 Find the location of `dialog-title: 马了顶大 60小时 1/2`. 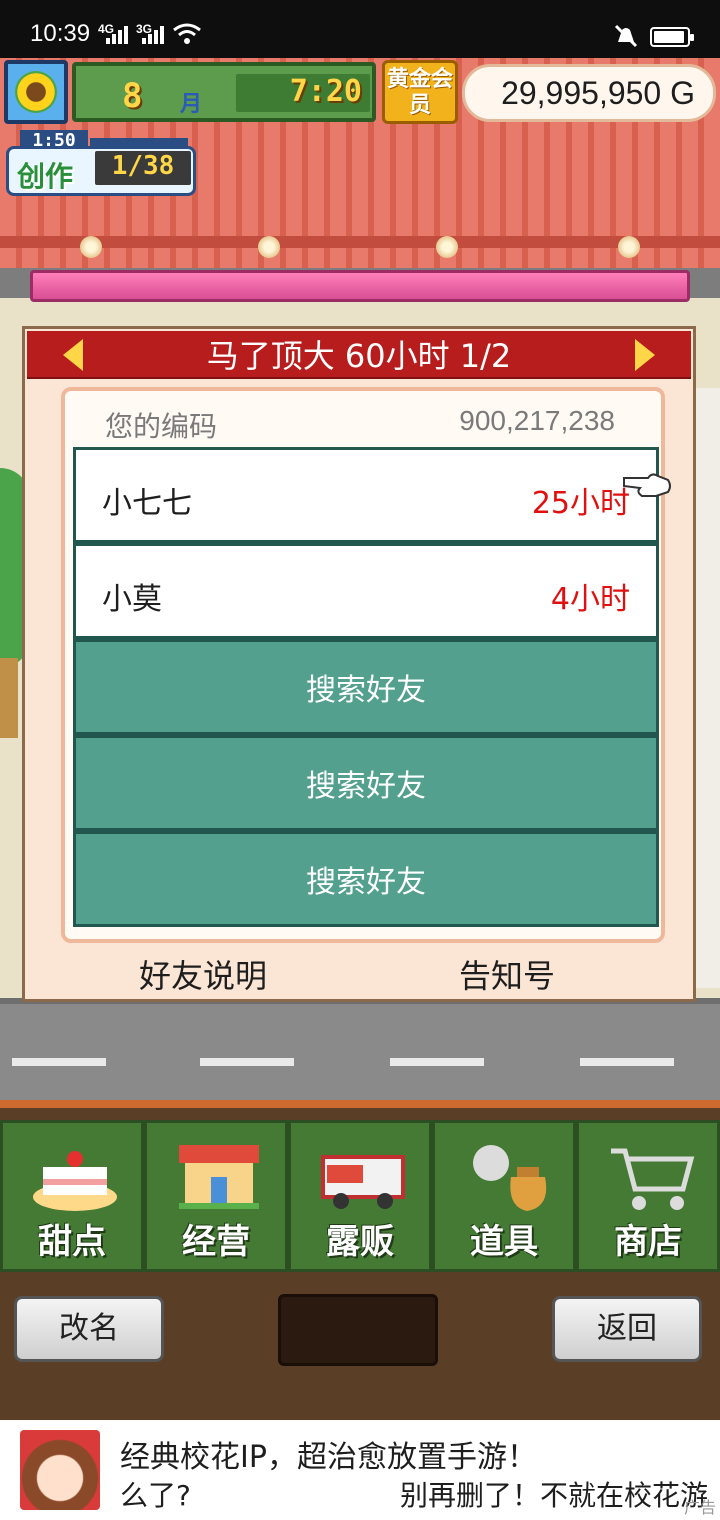

dialog-title: 马了顶大 60小时 1/2 is located at coordinates (359, 356).